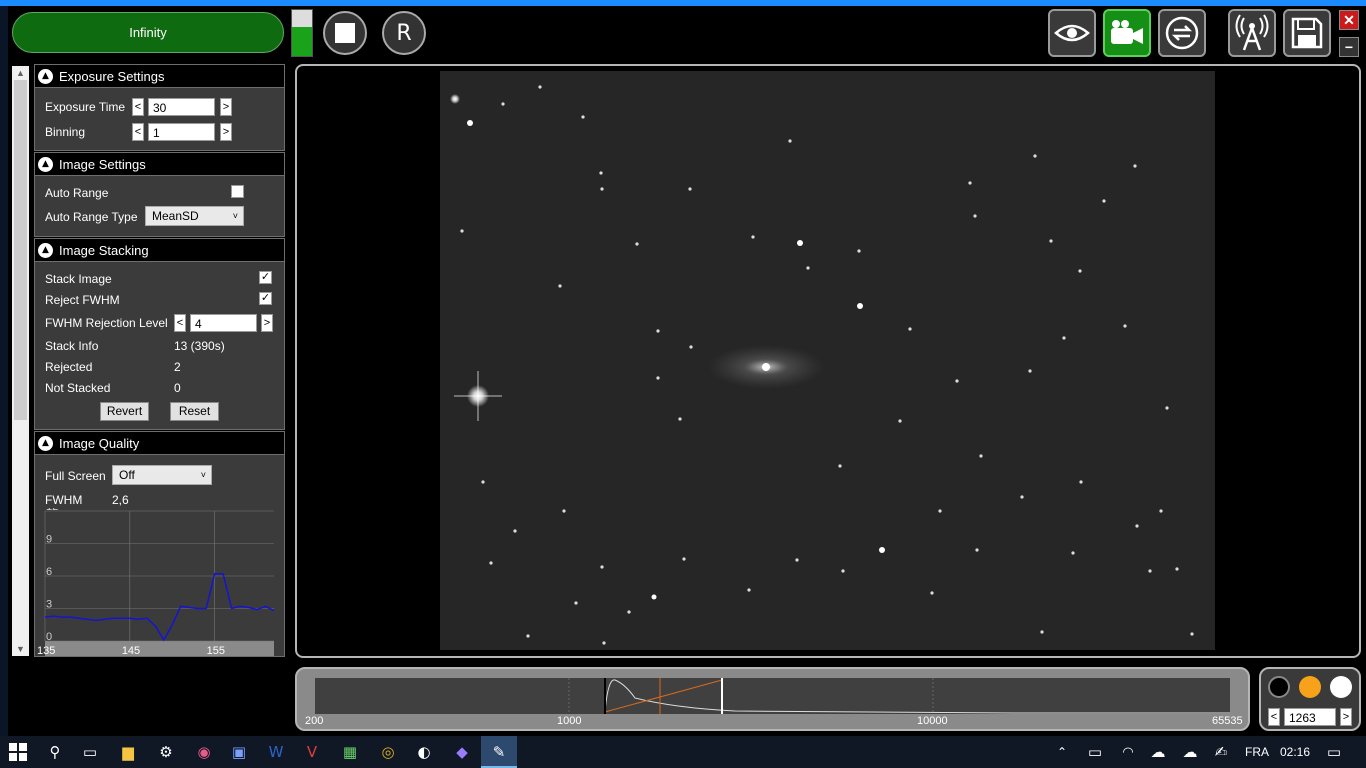  I want to click on clock: 02:16, so click(1295, 752).